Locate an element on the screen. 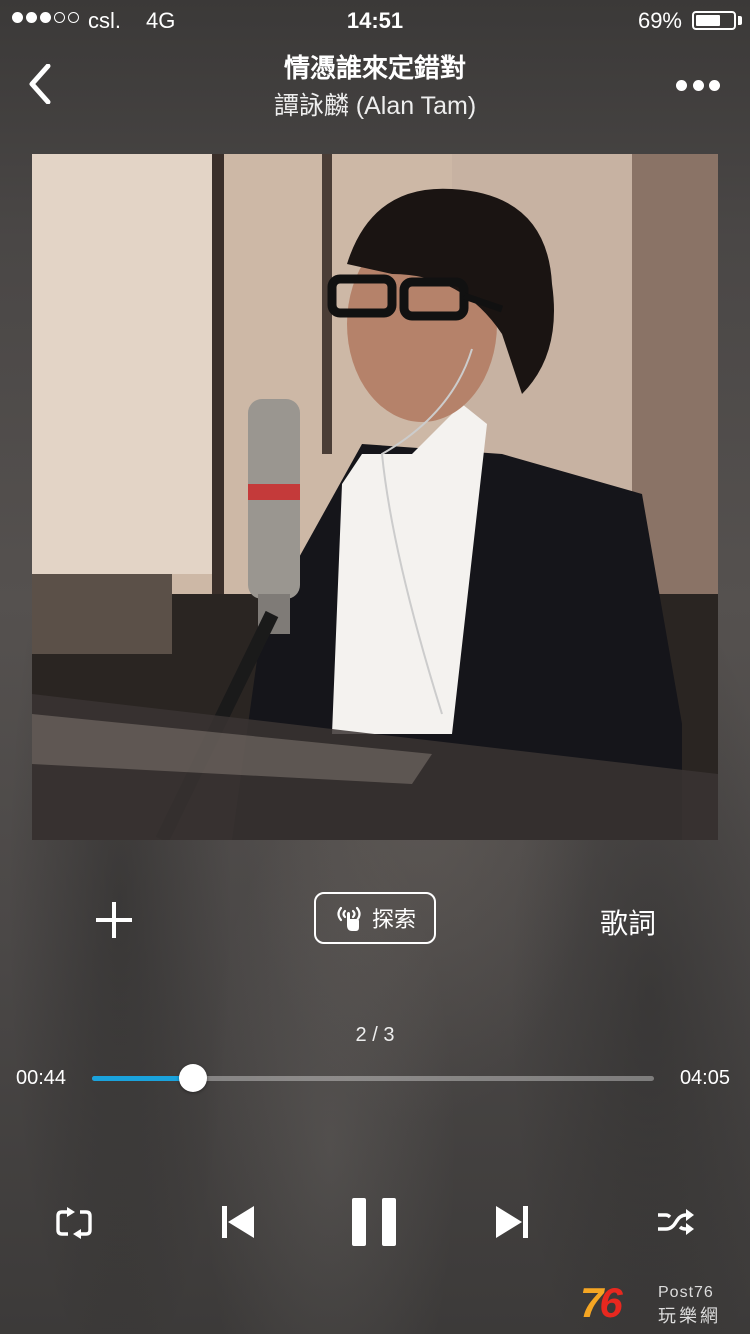 Image resolution: width=750 pixels, height=1334 pixels. shuffle-icon is located at coordinates (676, 1222).